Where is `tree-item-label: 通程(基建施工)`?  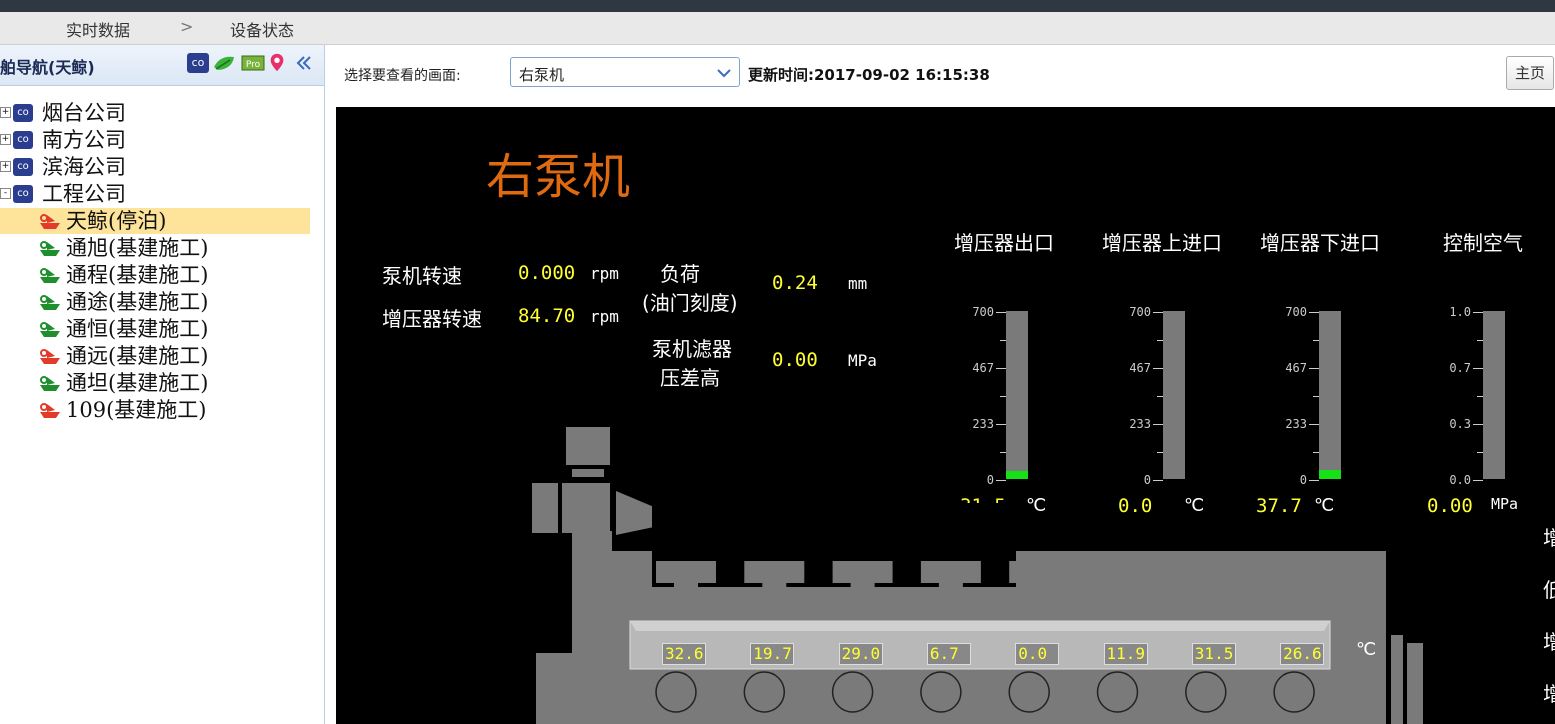 tree-item-label: 通程(基建施工) is located at coordinates (137, 275).